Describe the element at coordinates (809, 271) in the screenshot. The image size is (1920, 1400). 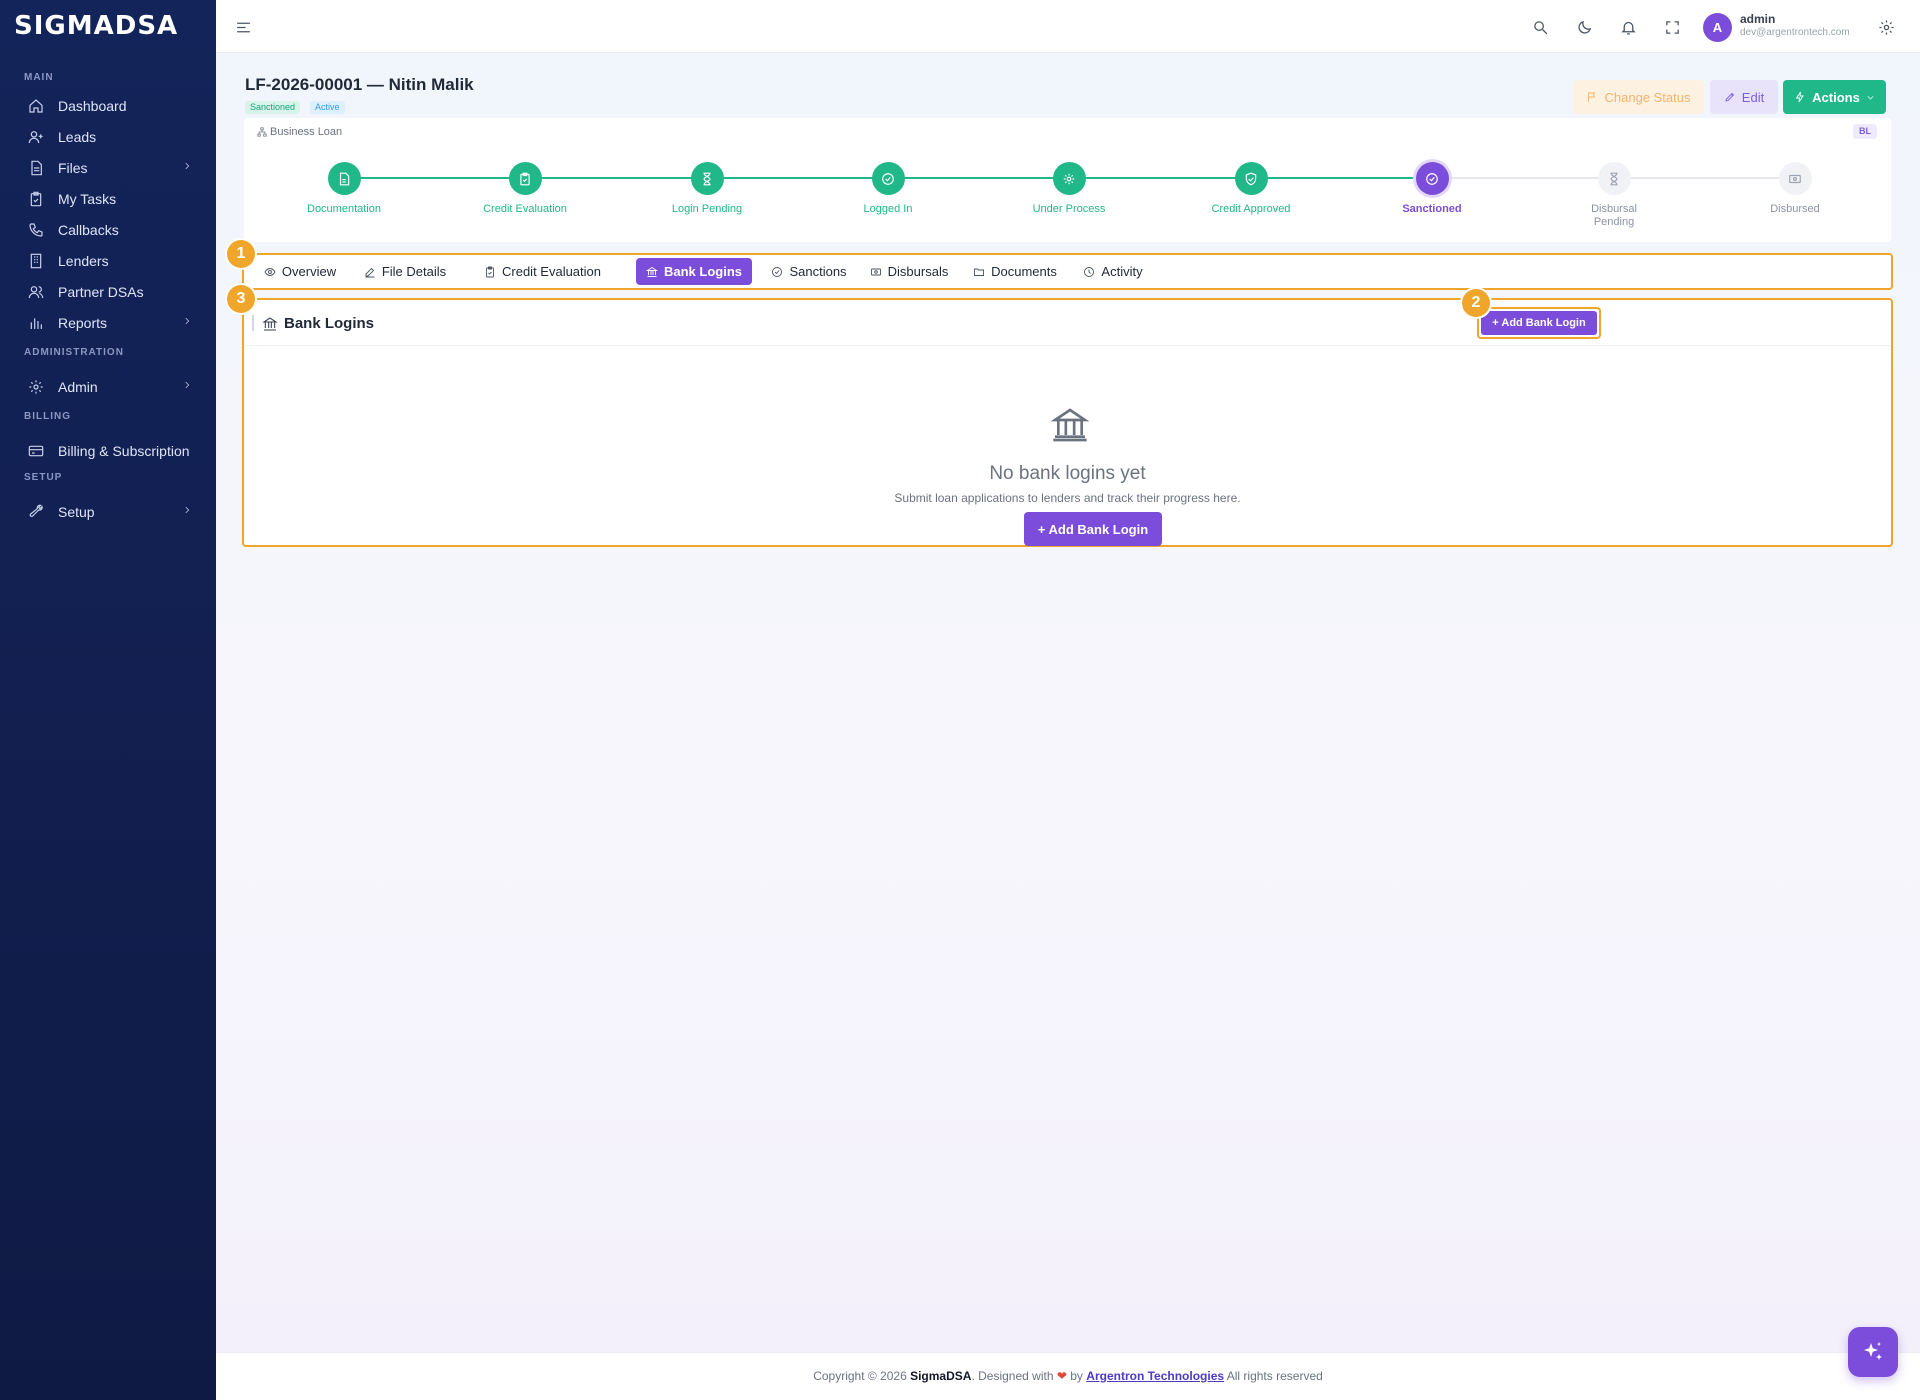
I see `tab-sanctions: Sanctions` at that location.